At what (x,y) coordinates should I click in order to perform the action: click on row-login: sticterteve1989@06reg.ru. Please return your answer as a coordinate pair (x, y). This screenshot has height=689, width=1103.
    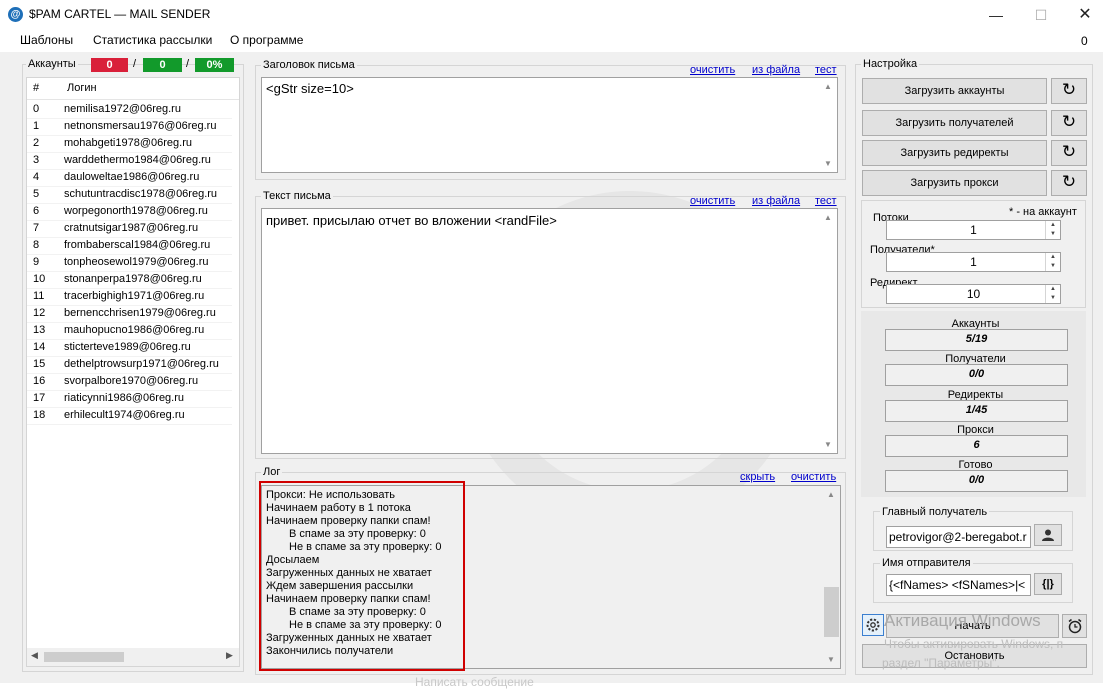
    Looking at the image, I should click on (127, 347).